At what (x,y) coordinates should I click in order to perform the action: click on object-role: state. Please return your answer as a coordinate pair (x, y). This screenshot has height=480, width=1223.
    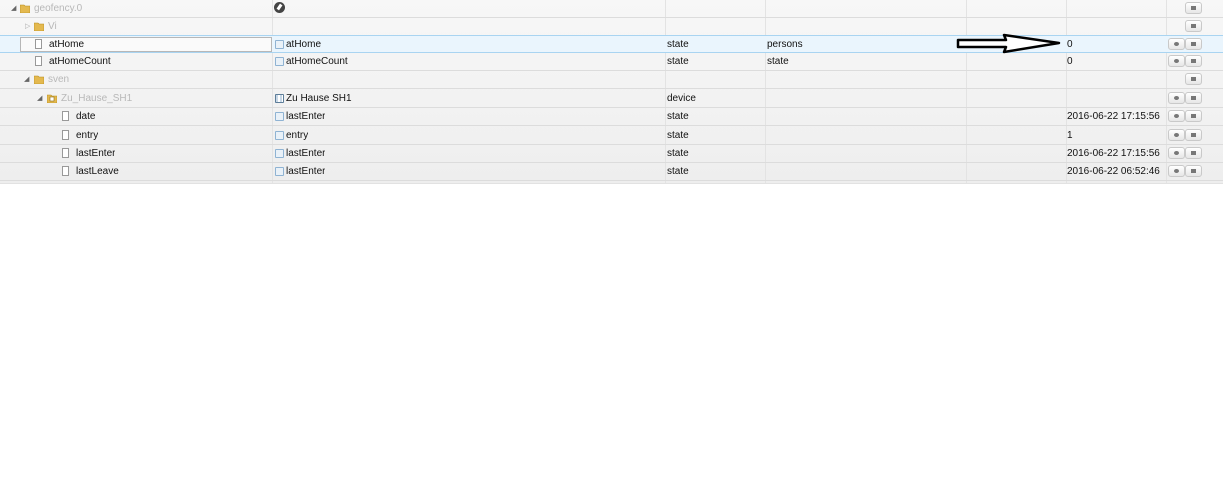
    Looking at the image, I should click on (778, 61).